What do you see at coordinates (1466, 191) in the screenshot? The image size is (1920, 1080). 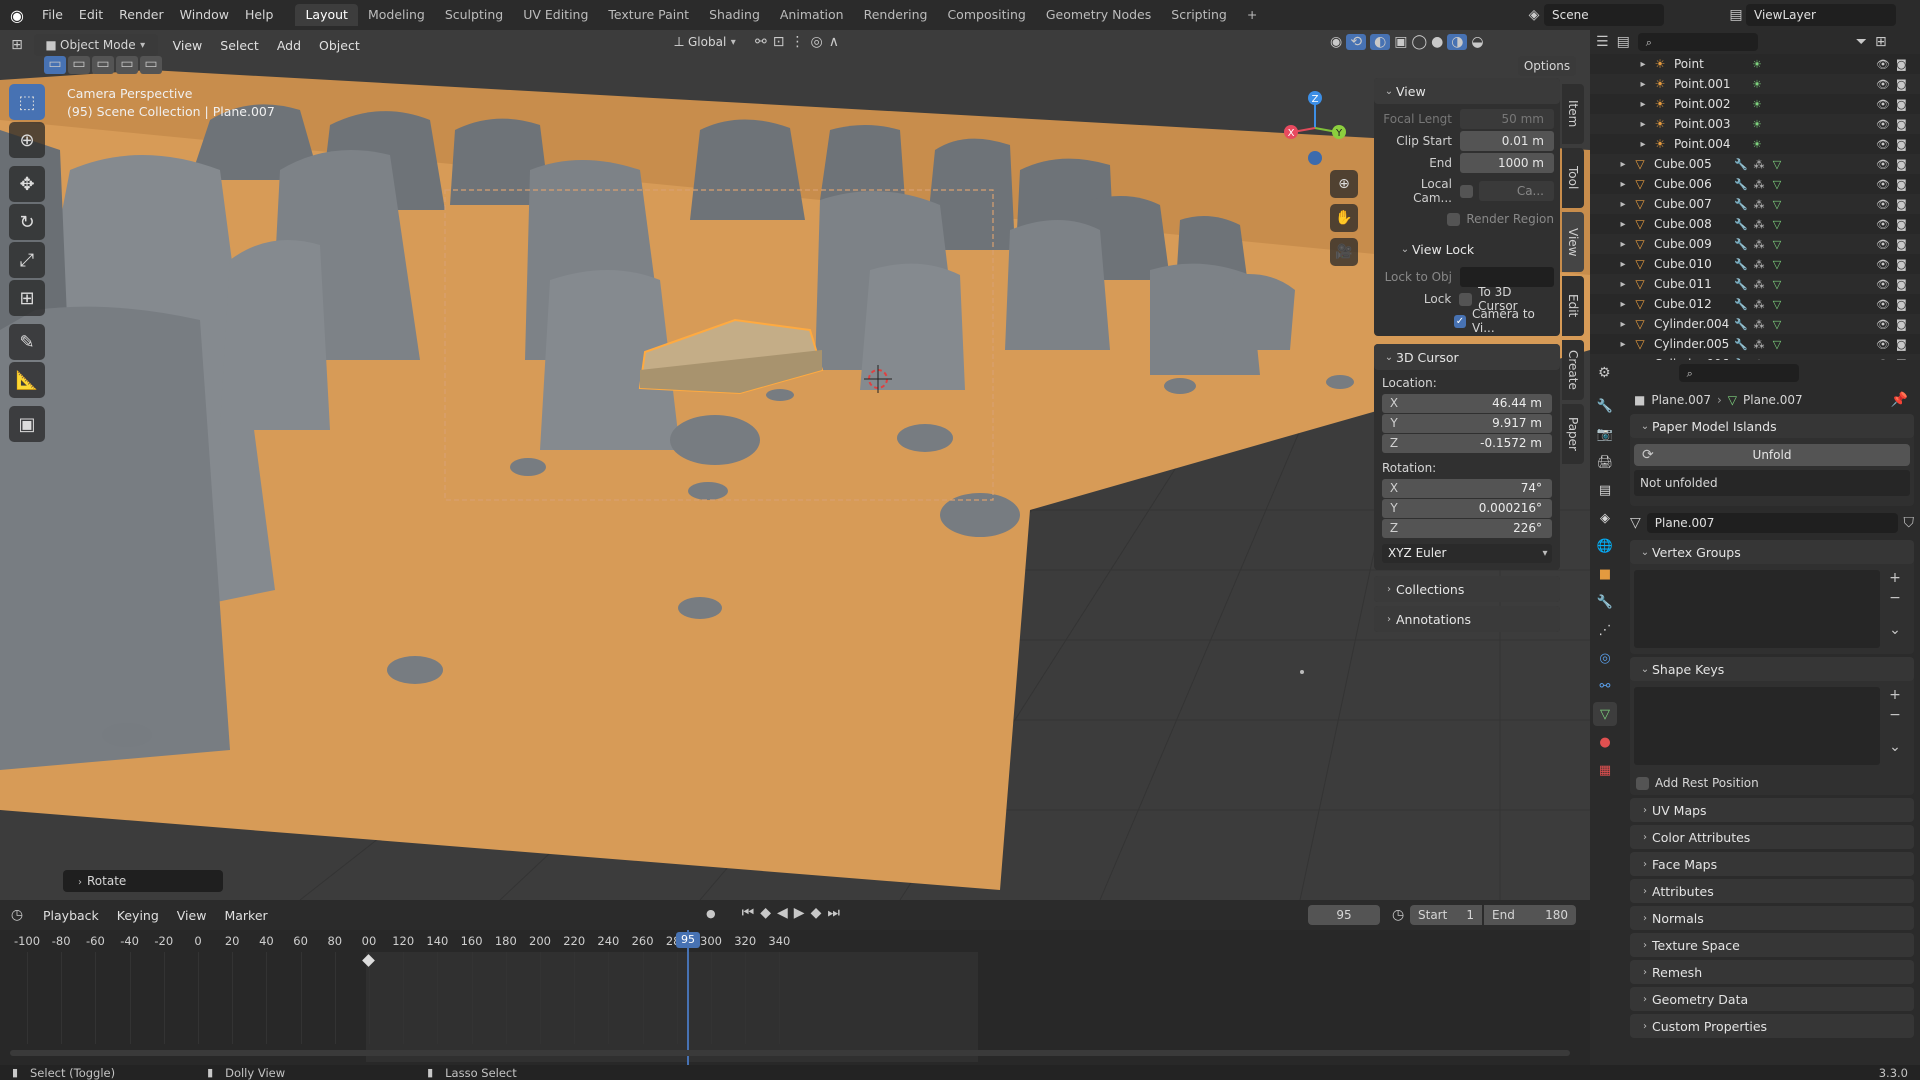 I see `local-camera-checkbox` at bounding box center [1466, 191].